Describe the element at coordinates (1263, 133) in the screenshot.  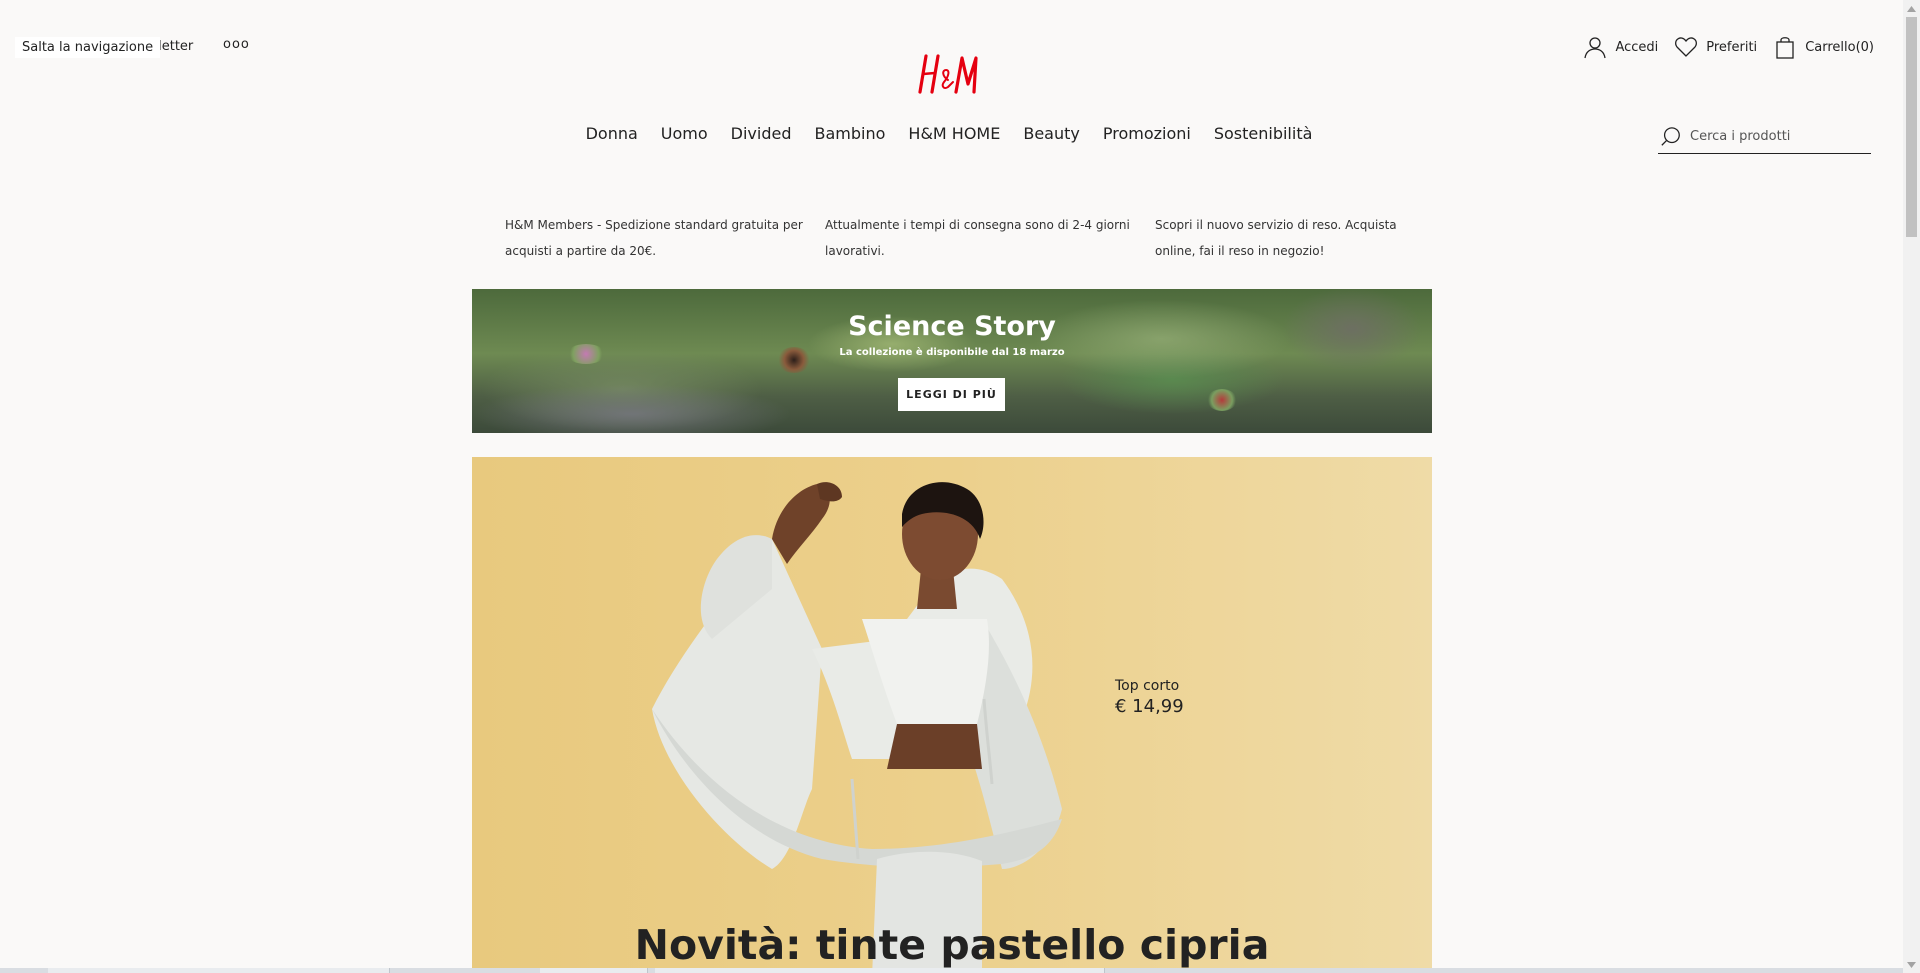
I see `nav-item-sostenibilita: Sostenibilità` at that location.